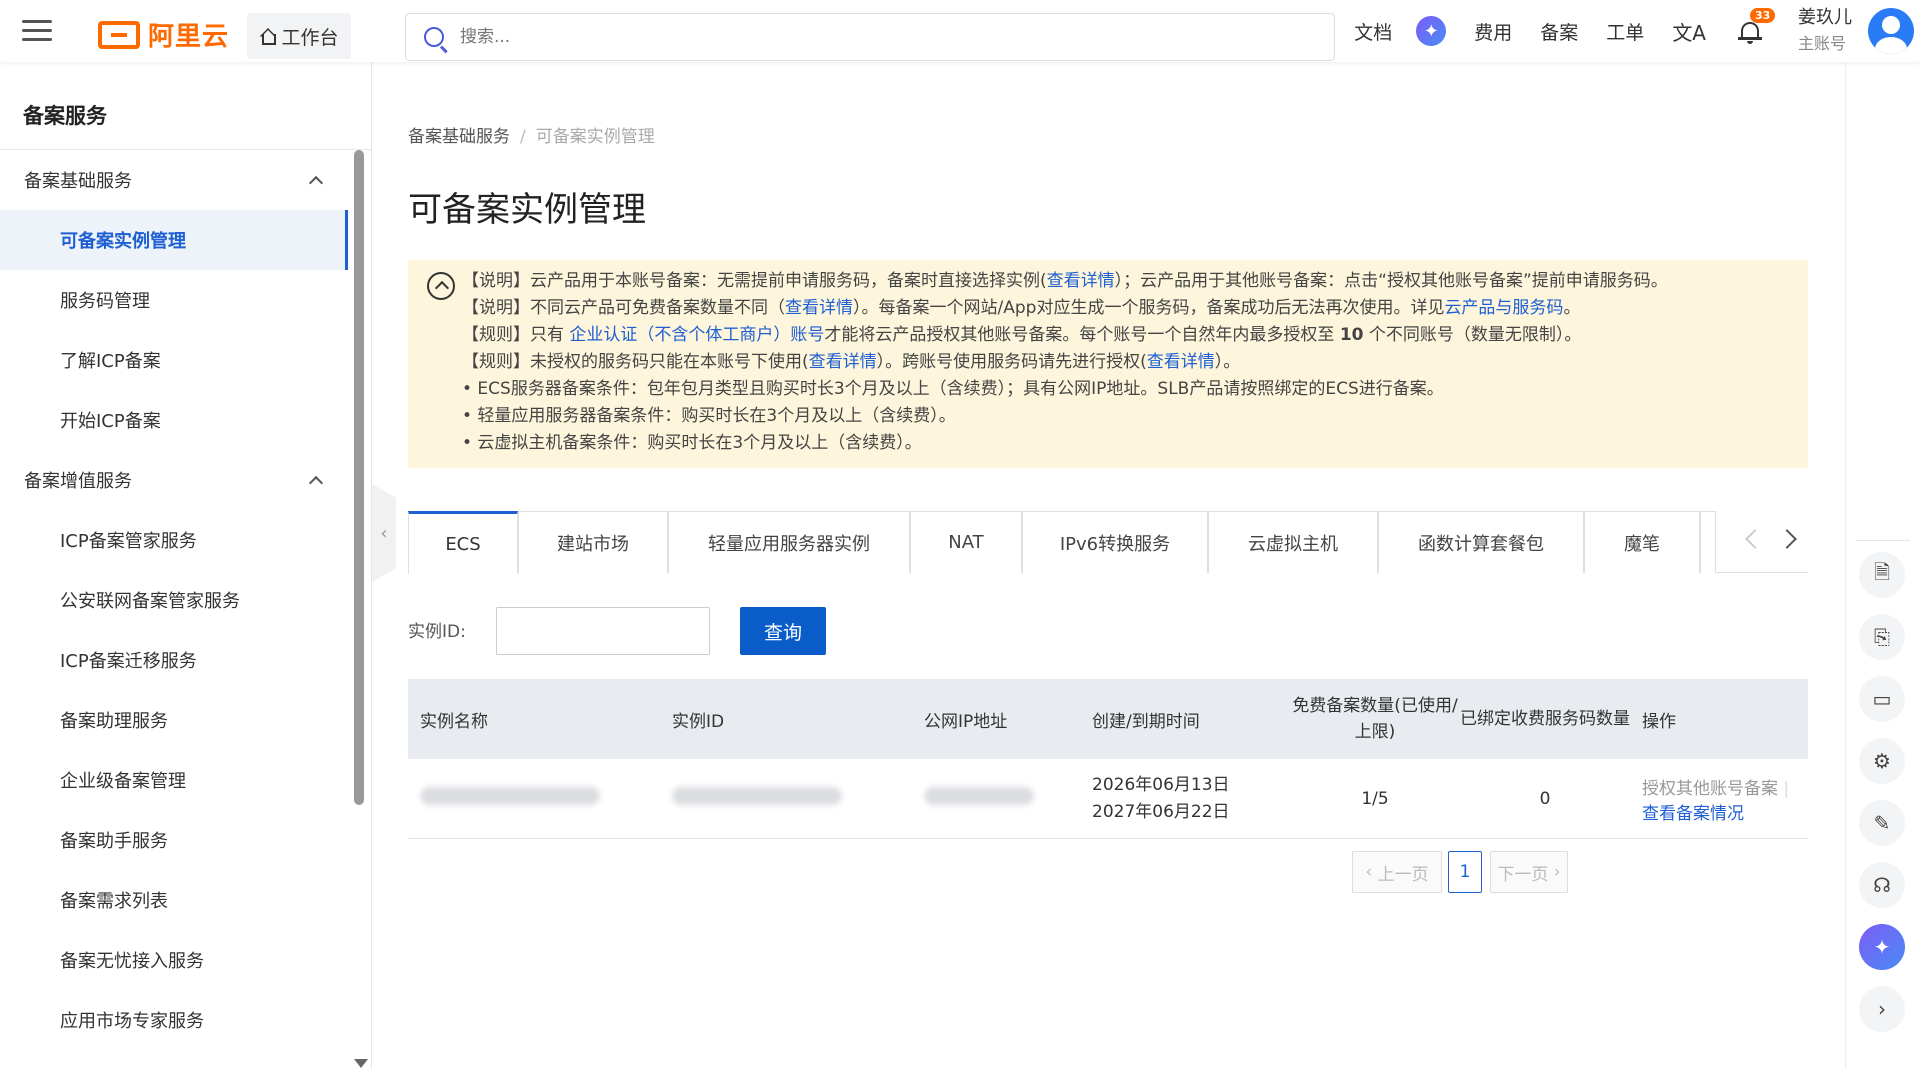 This screenshot has width=1920, height=1069. What do you see at coordinates (890, 37) in the screenshot?
I see `search-input` at bounding box center [890, 37].